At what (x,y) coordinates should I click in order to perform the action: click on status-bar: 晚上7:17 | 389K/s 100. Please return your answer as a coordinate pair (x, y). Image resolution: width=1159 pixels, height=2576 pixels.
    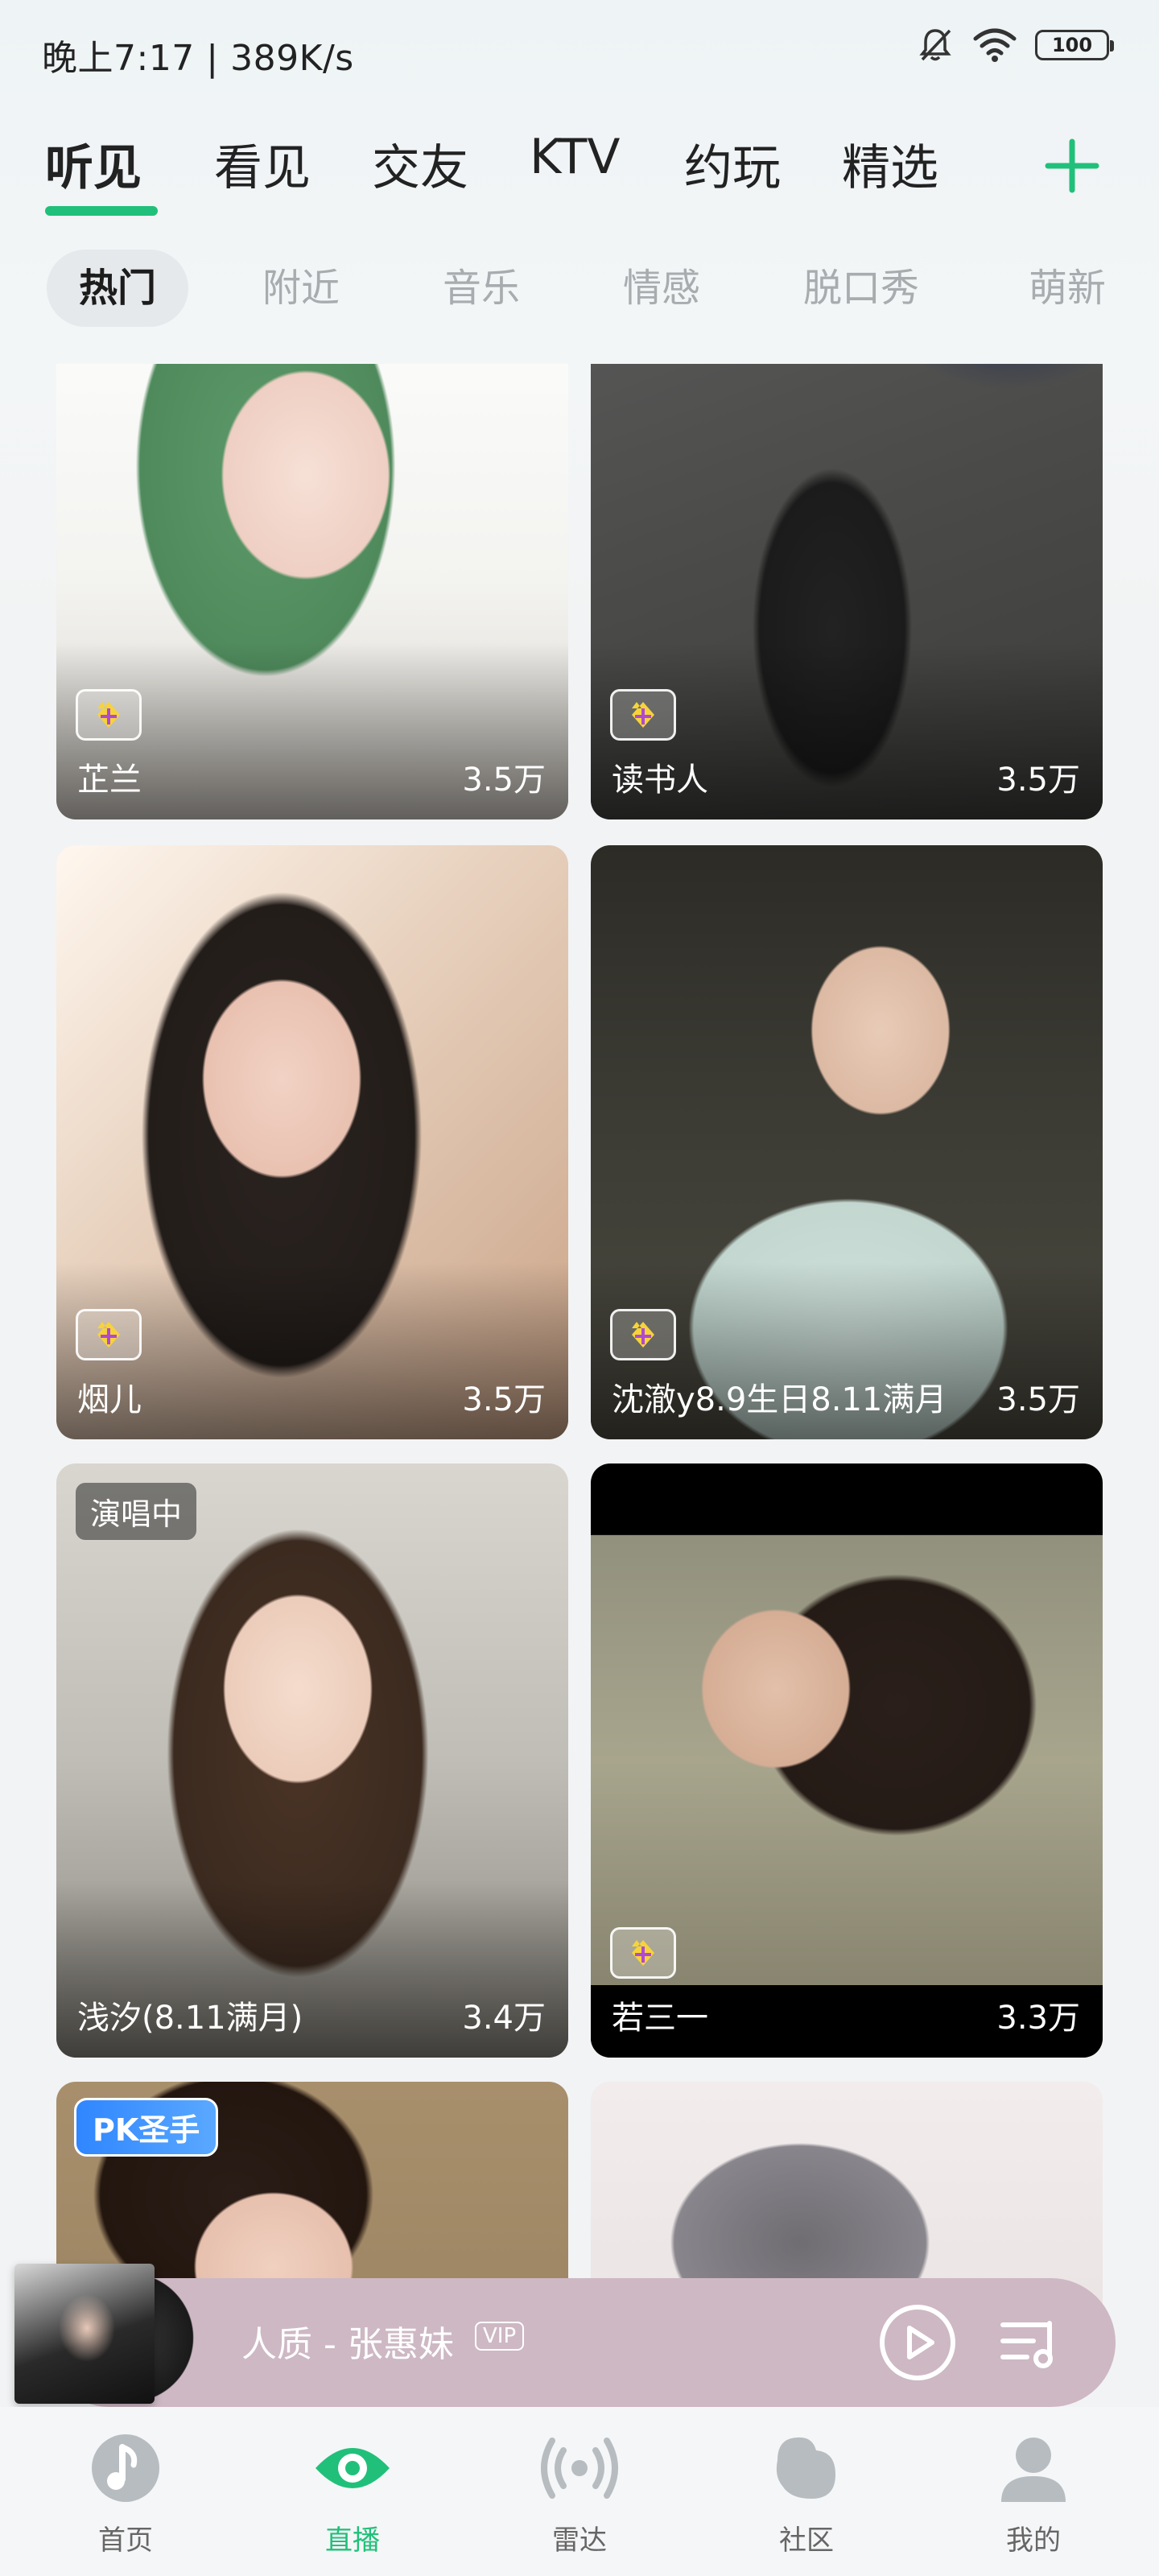
    Looking at the image, I should click on (579, 50).